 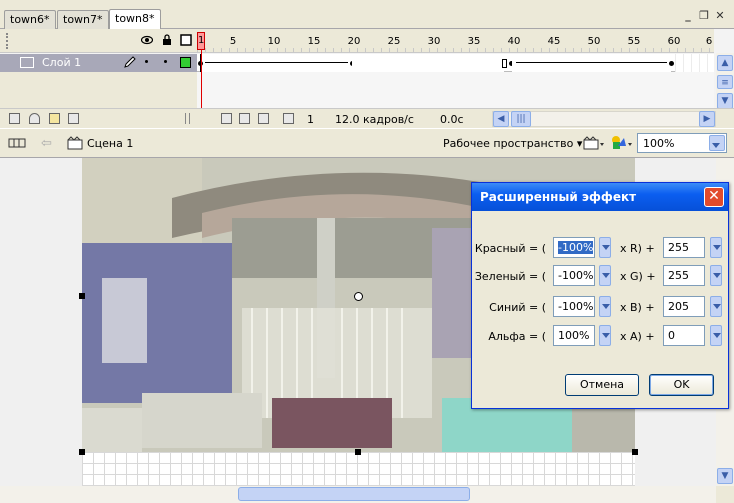 I want to click on edit-scene-icon, so click(x=594, y=144).